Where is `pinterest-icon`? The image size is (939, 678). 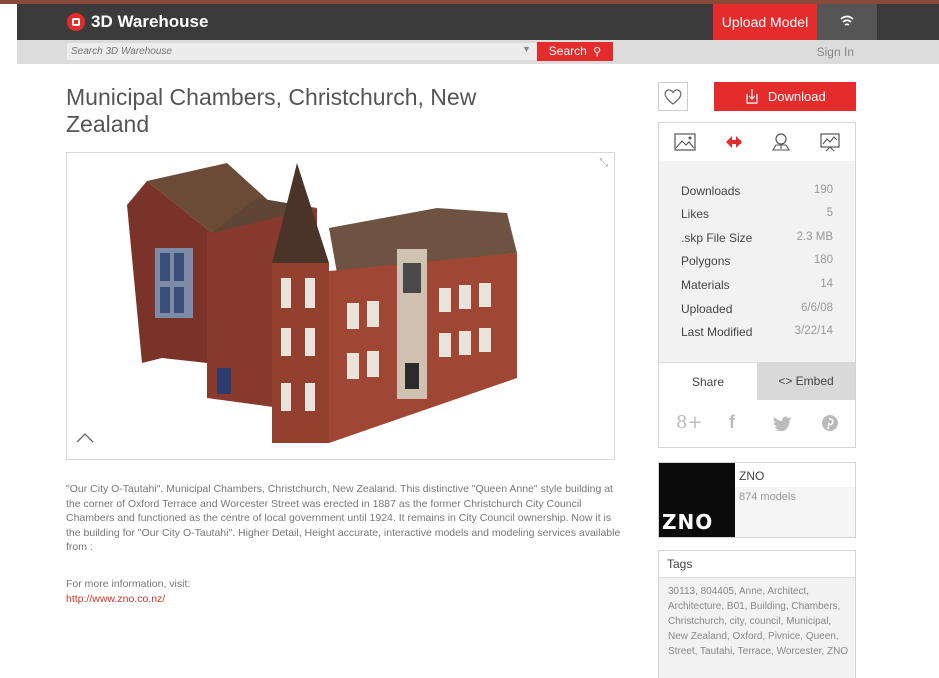 pinterest-icon is located at coordinates (830, 423).